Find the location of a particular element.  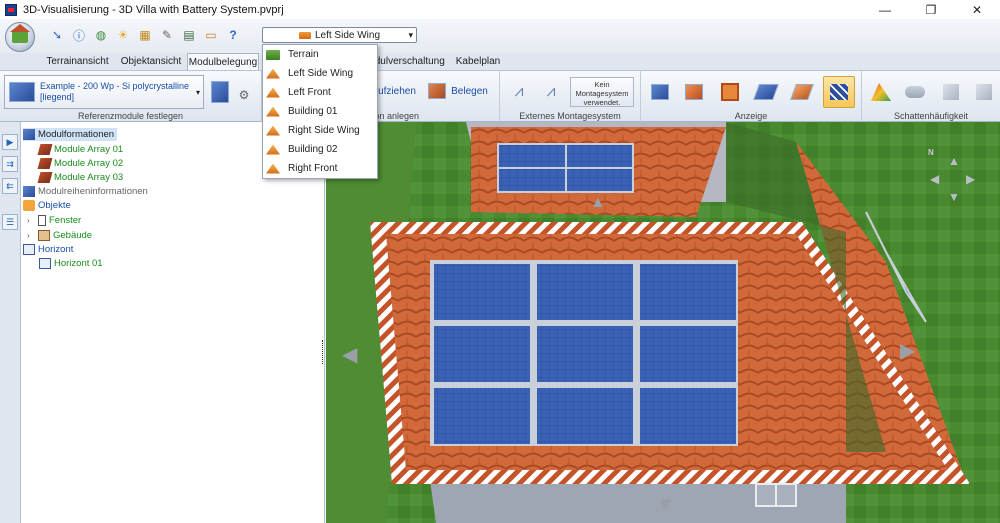

shadow-surface-button is located at coordinates (984, 92).